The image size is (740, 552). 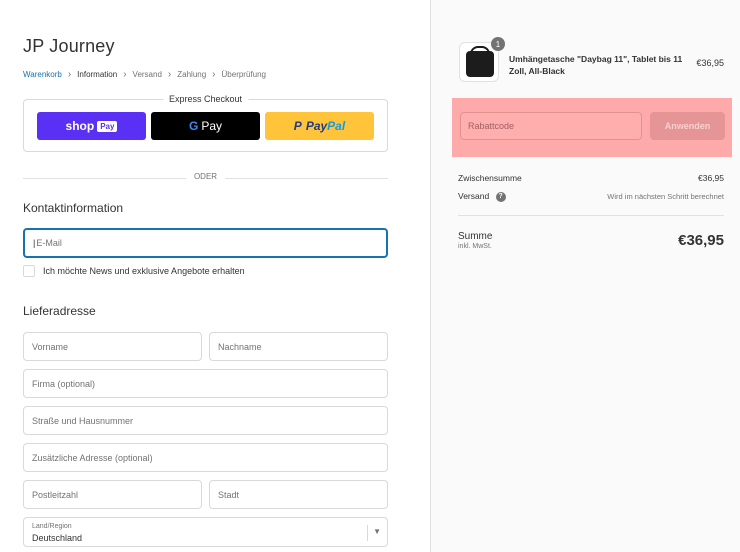 What do you see at coordinates (336, 126) in the screenshot?
I see `paypal-text-pal: Pal` at bounding box center [336, 126].